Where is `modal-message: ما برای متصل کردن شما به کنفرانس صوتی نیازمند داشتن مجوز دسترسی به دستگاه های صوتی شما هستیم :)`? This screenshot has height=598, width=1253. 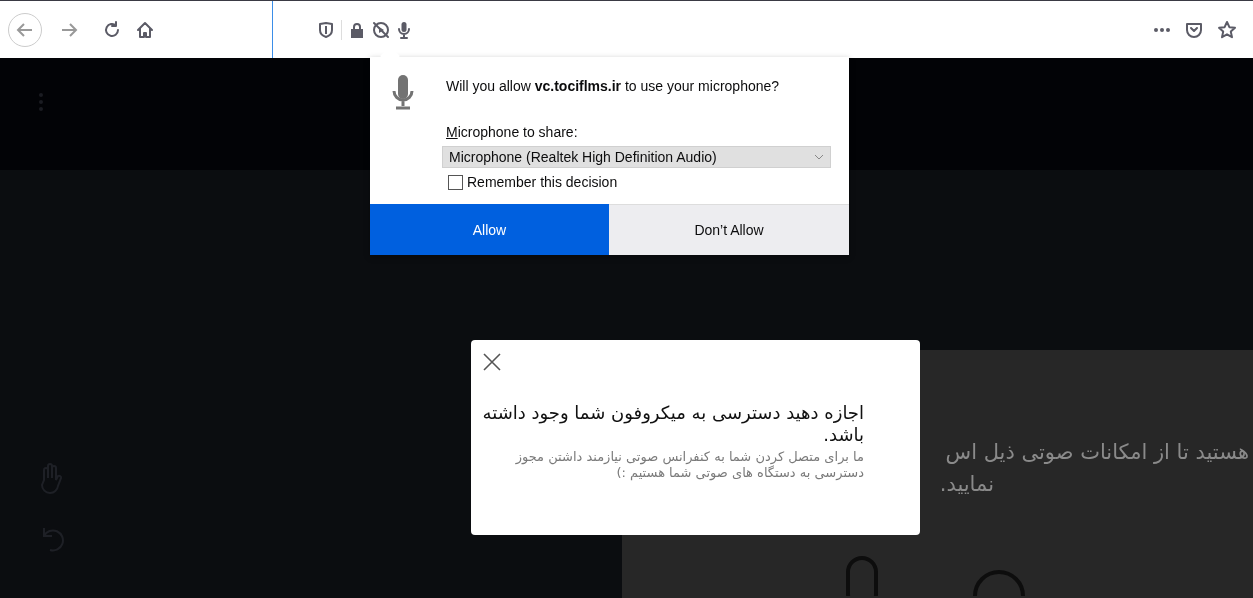 modal-message: ما برای متصل کردن شما به کنفرانس صوتی نیازمند داشتن مجوز دسترسی به دستگاه های صوتی شما هستیم :) is located at coordinates (689, 465).